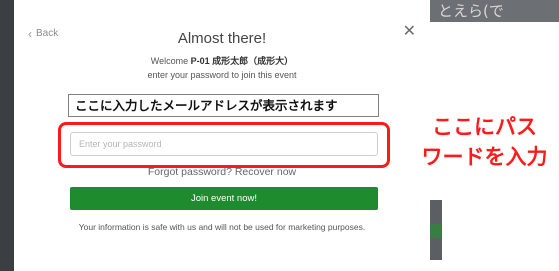 The image size is (559, 271). Describe the element at coordinates (222, 75) in the screenshot. I see `modal-subtitle: enter your password to join this event` at that location.